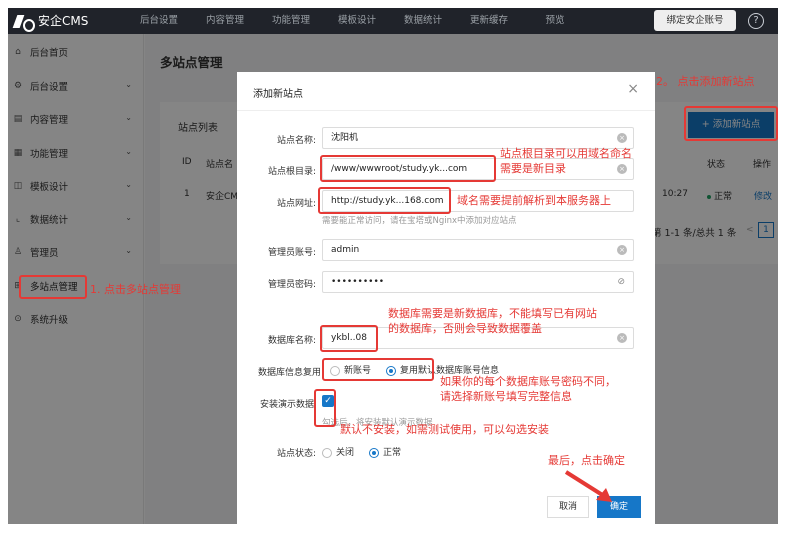 This screenshot has width=786, height=534. I want to click on close-icon: ×, so click(633, 89).